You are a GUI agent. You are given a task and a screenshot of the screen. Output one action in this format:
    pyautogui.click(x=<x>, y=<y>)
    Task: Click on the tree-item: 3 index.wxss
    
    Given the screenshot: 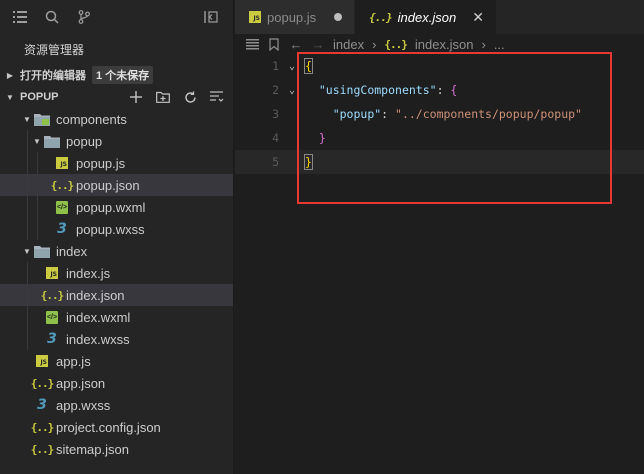 What is the action you would take?
    pyautogui.click(x=116, y=339)
    